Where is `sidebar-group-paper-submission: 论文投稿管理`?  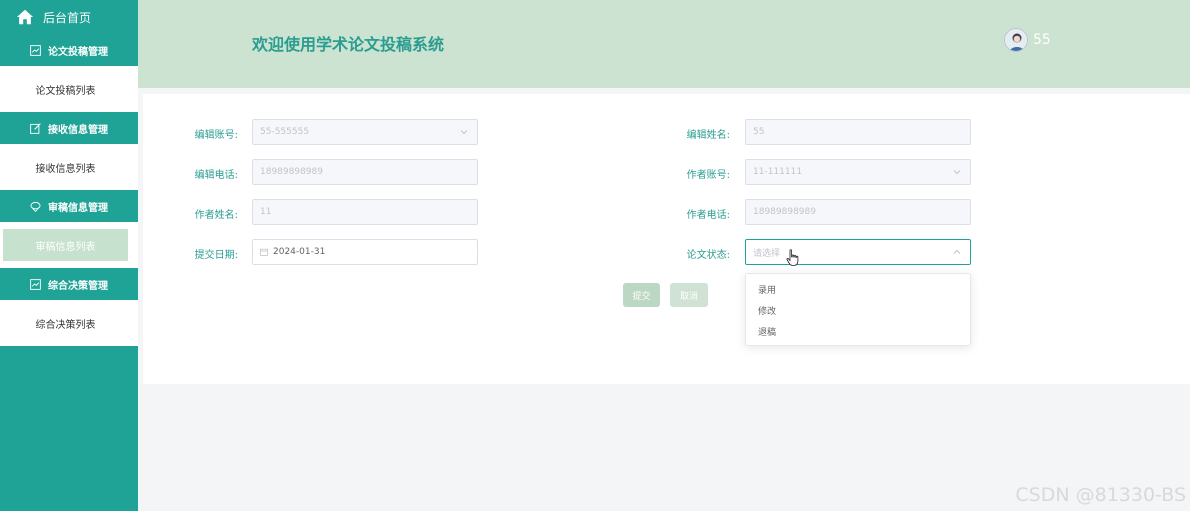 sidebar-group-paper-submission: 论文投稿管理 is located at coordinates (69, 50).